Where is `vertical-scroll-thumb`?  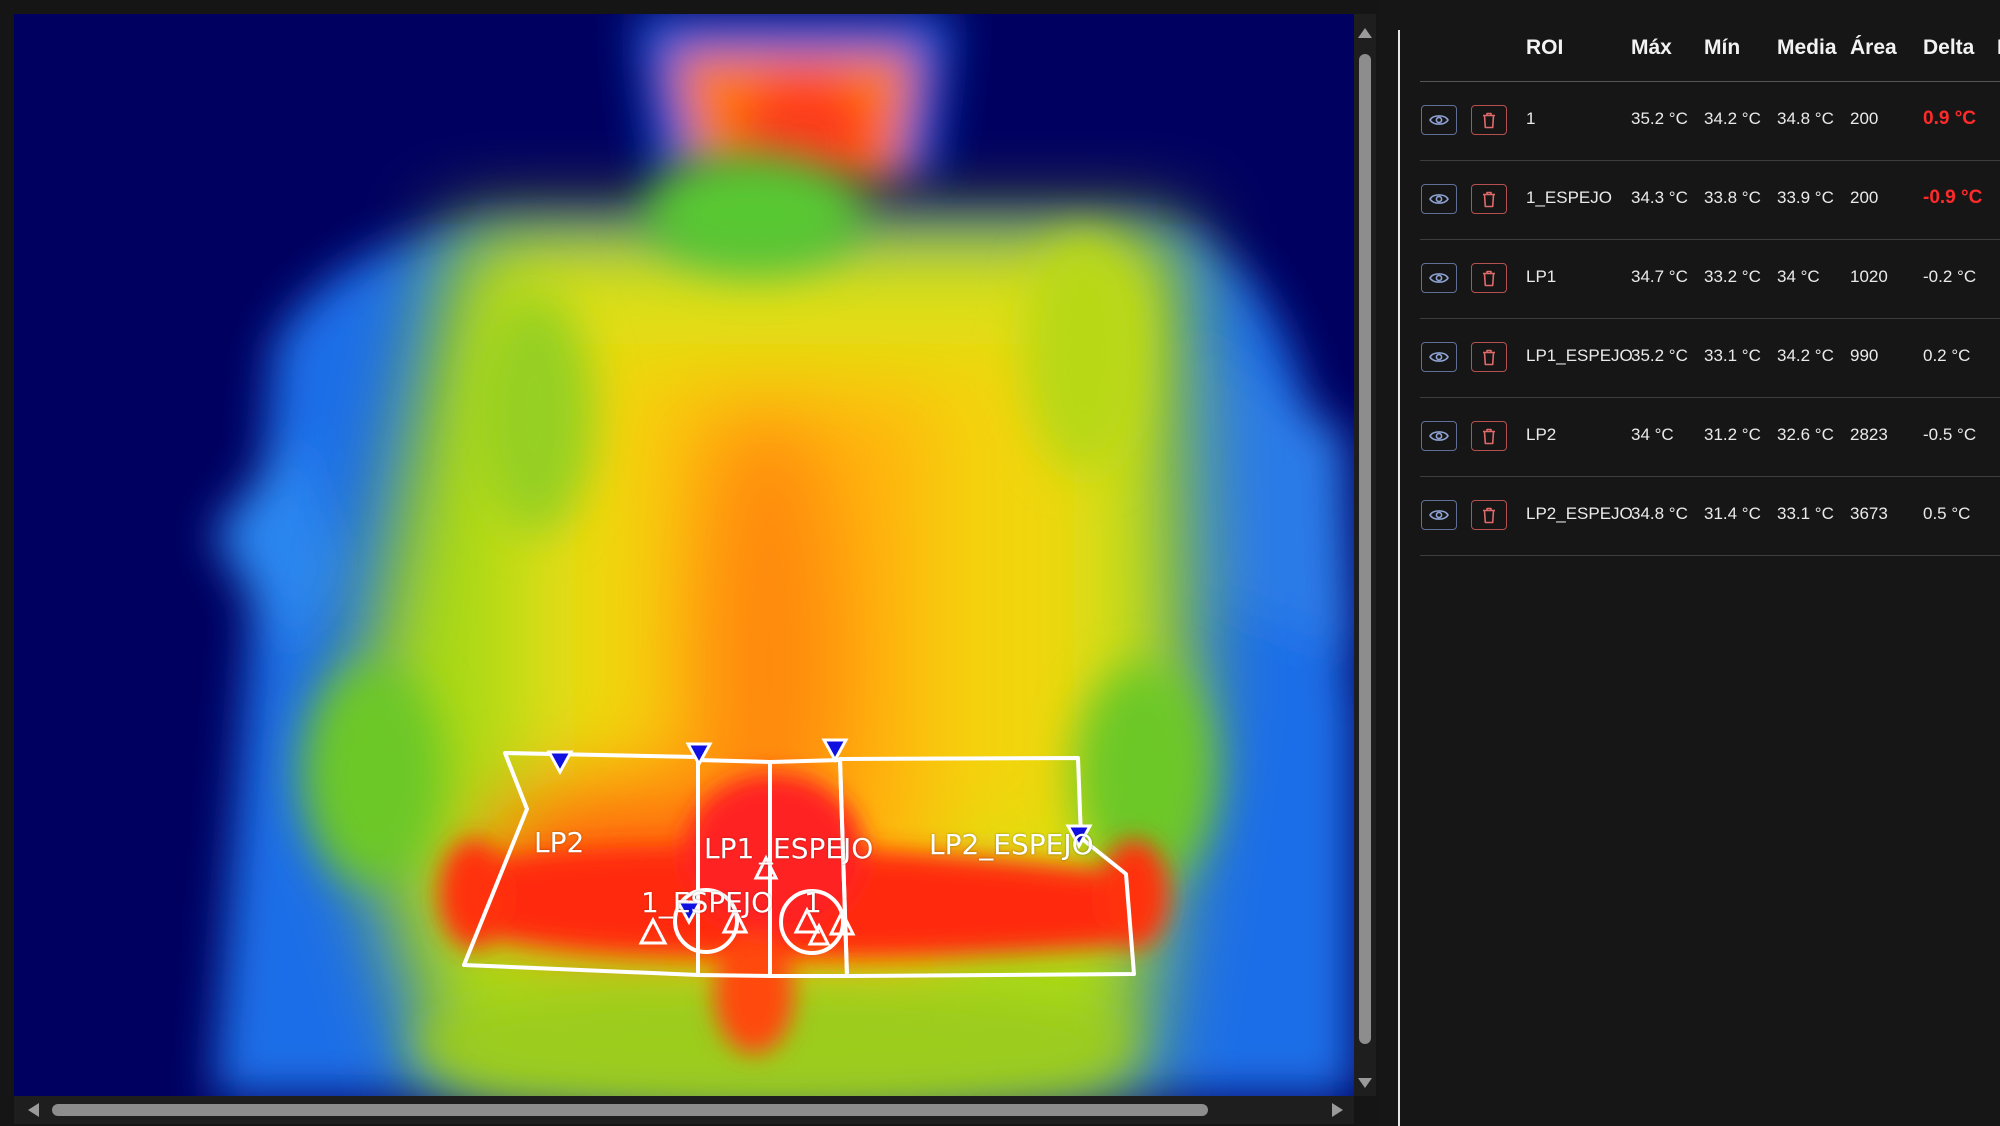
vertical-scroll-thumb is located at coordinates (1365, 549).